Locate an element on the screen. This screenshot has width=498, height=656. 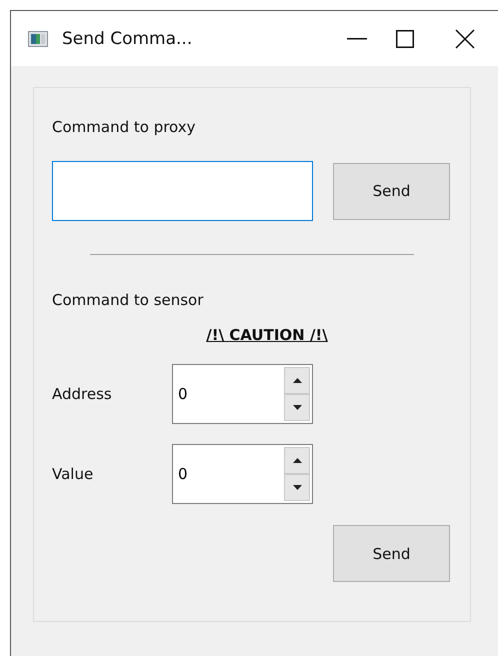
caution-text: /!\ CAUTION /!\ is located at coordinates (267, 335).